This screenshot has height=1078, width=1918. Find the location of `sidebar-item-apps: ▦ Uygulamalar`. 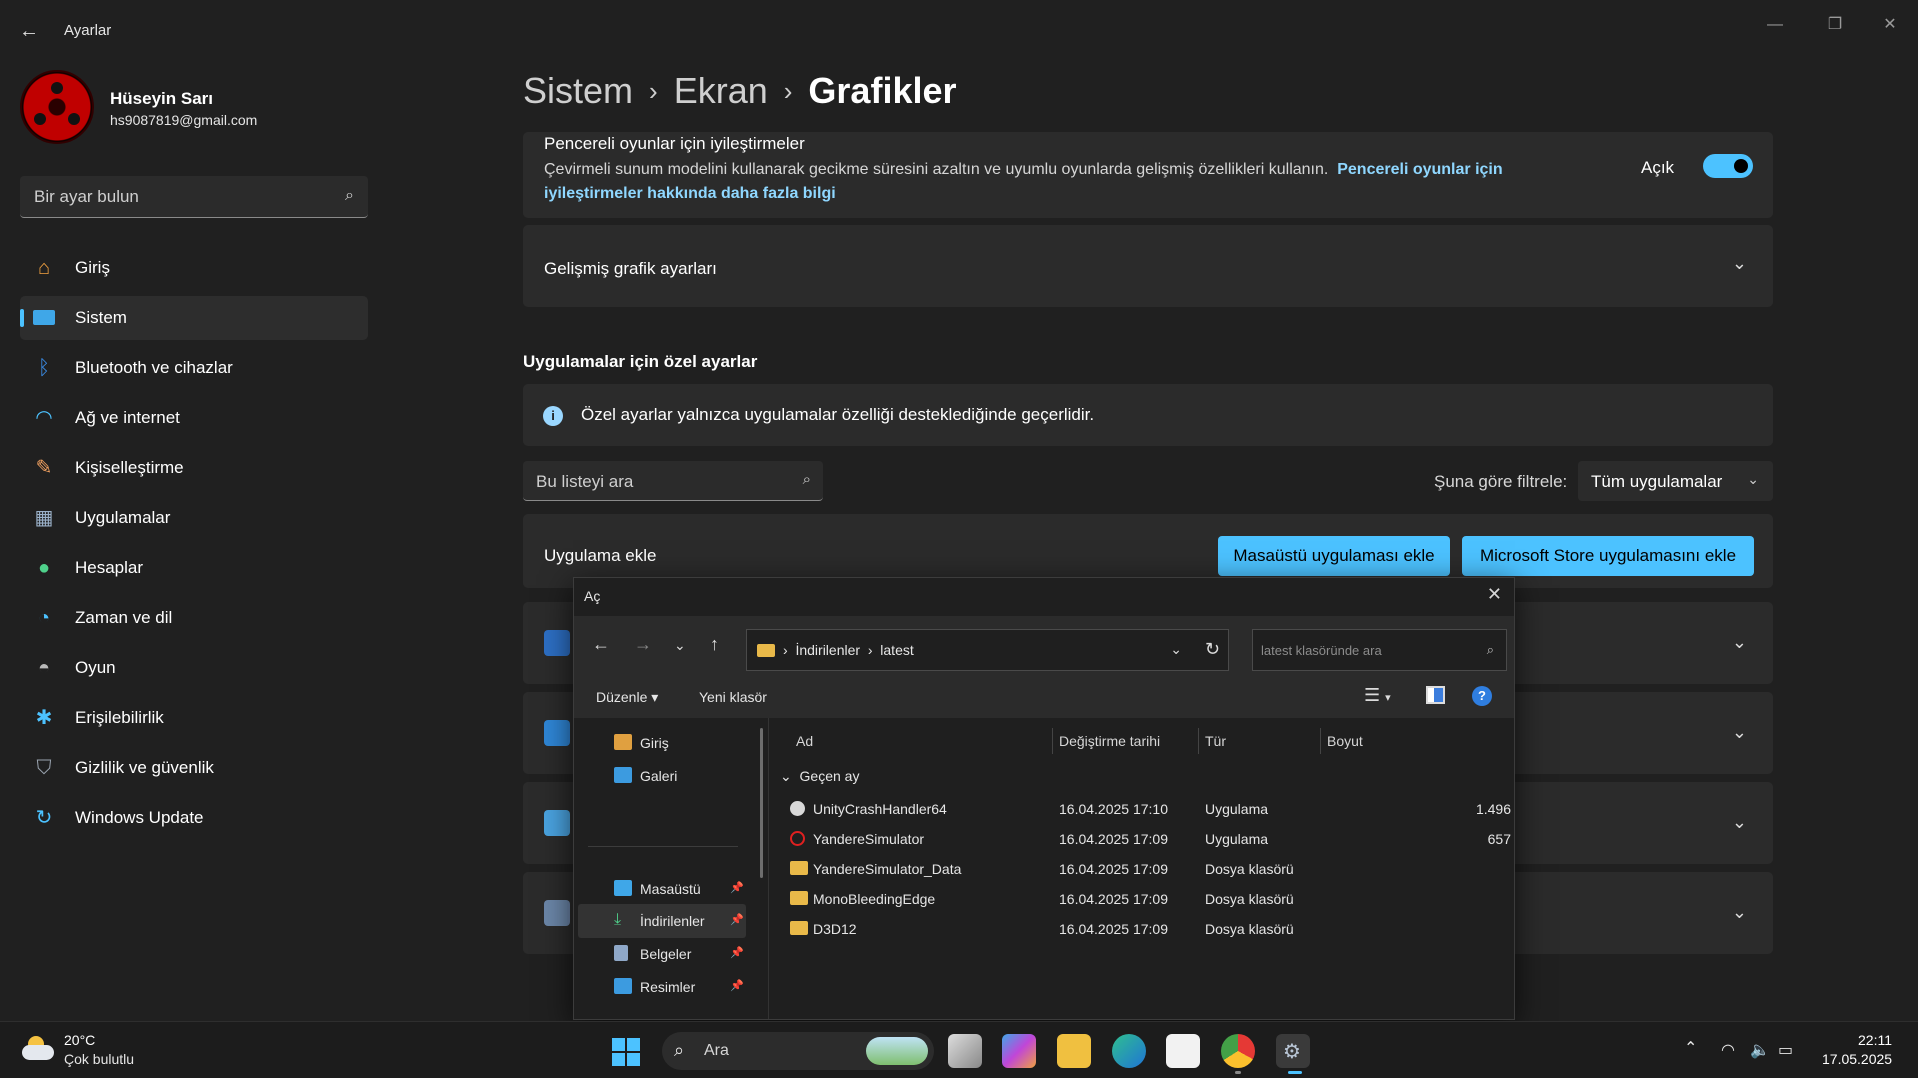

sidebar-item-apps: ▦ Uygulamalar is located at coordinates (194, 518).